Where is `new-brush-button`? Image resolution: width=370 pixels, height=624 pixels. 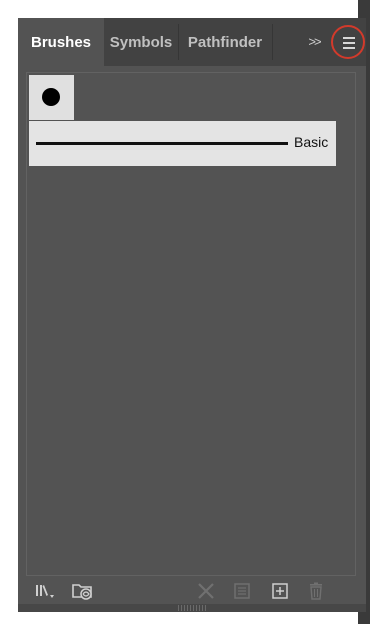
new-brush-button is located at coordinates (280, 591).